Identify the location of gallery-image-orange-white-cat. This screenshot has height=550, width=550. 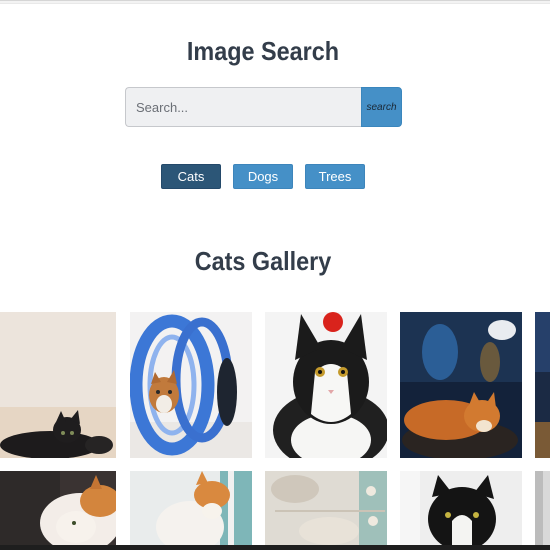
(191, 510).